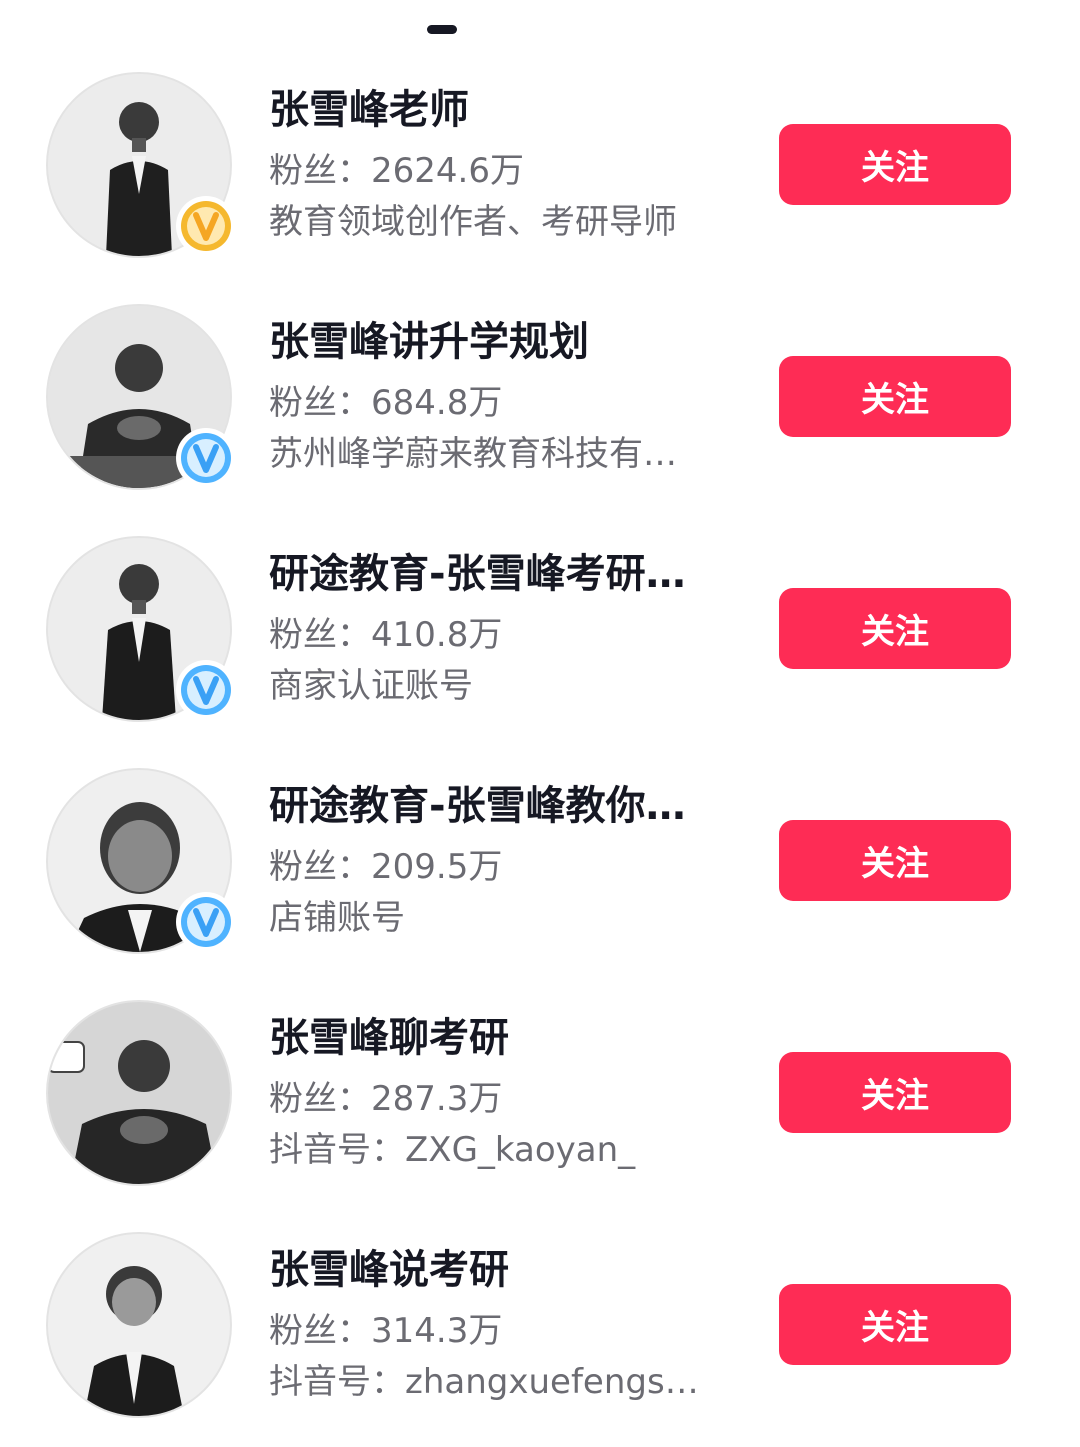 This screenshot has width=1080, height=1447. I want to click on account-description: 抖音号：zhangxuefengshuo, so click(491, 1382).